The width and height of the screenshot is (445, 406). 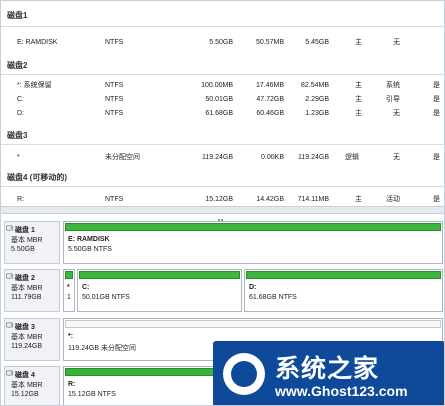 I want to click on partition-block: E: RAMDISK 5.50GB NTFS, so click(x=253, y=242).